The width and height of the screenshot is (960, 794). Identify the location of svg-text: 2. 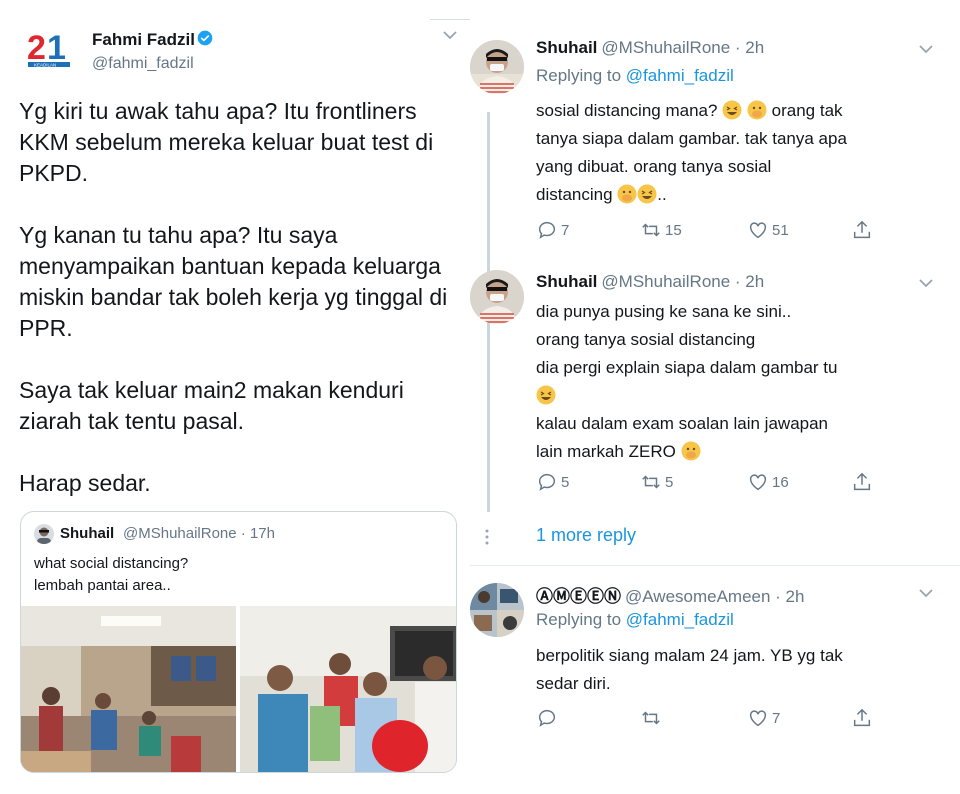
(36, 48).